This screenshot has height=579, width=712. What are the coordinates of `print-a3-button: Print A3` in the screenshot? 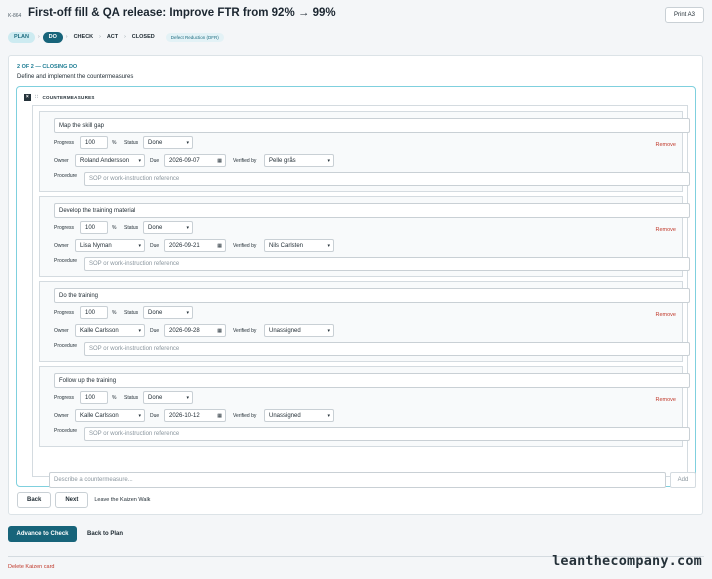 It's located at (684, 15).